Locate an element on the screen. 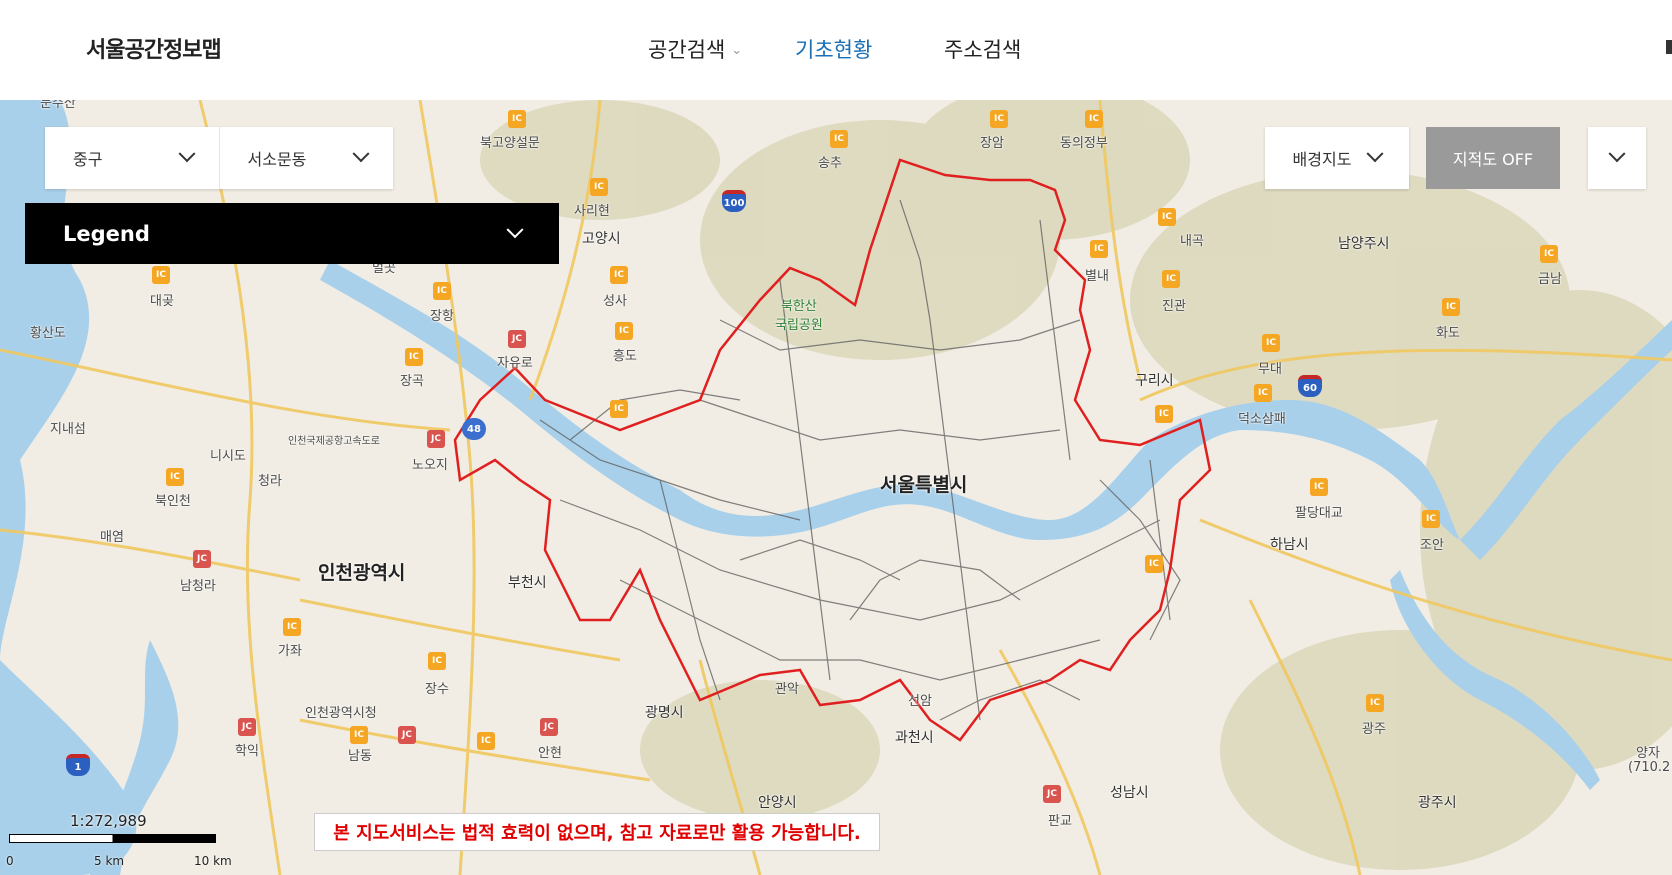  map-label: 광주 is located at coordinates (1374, 729).